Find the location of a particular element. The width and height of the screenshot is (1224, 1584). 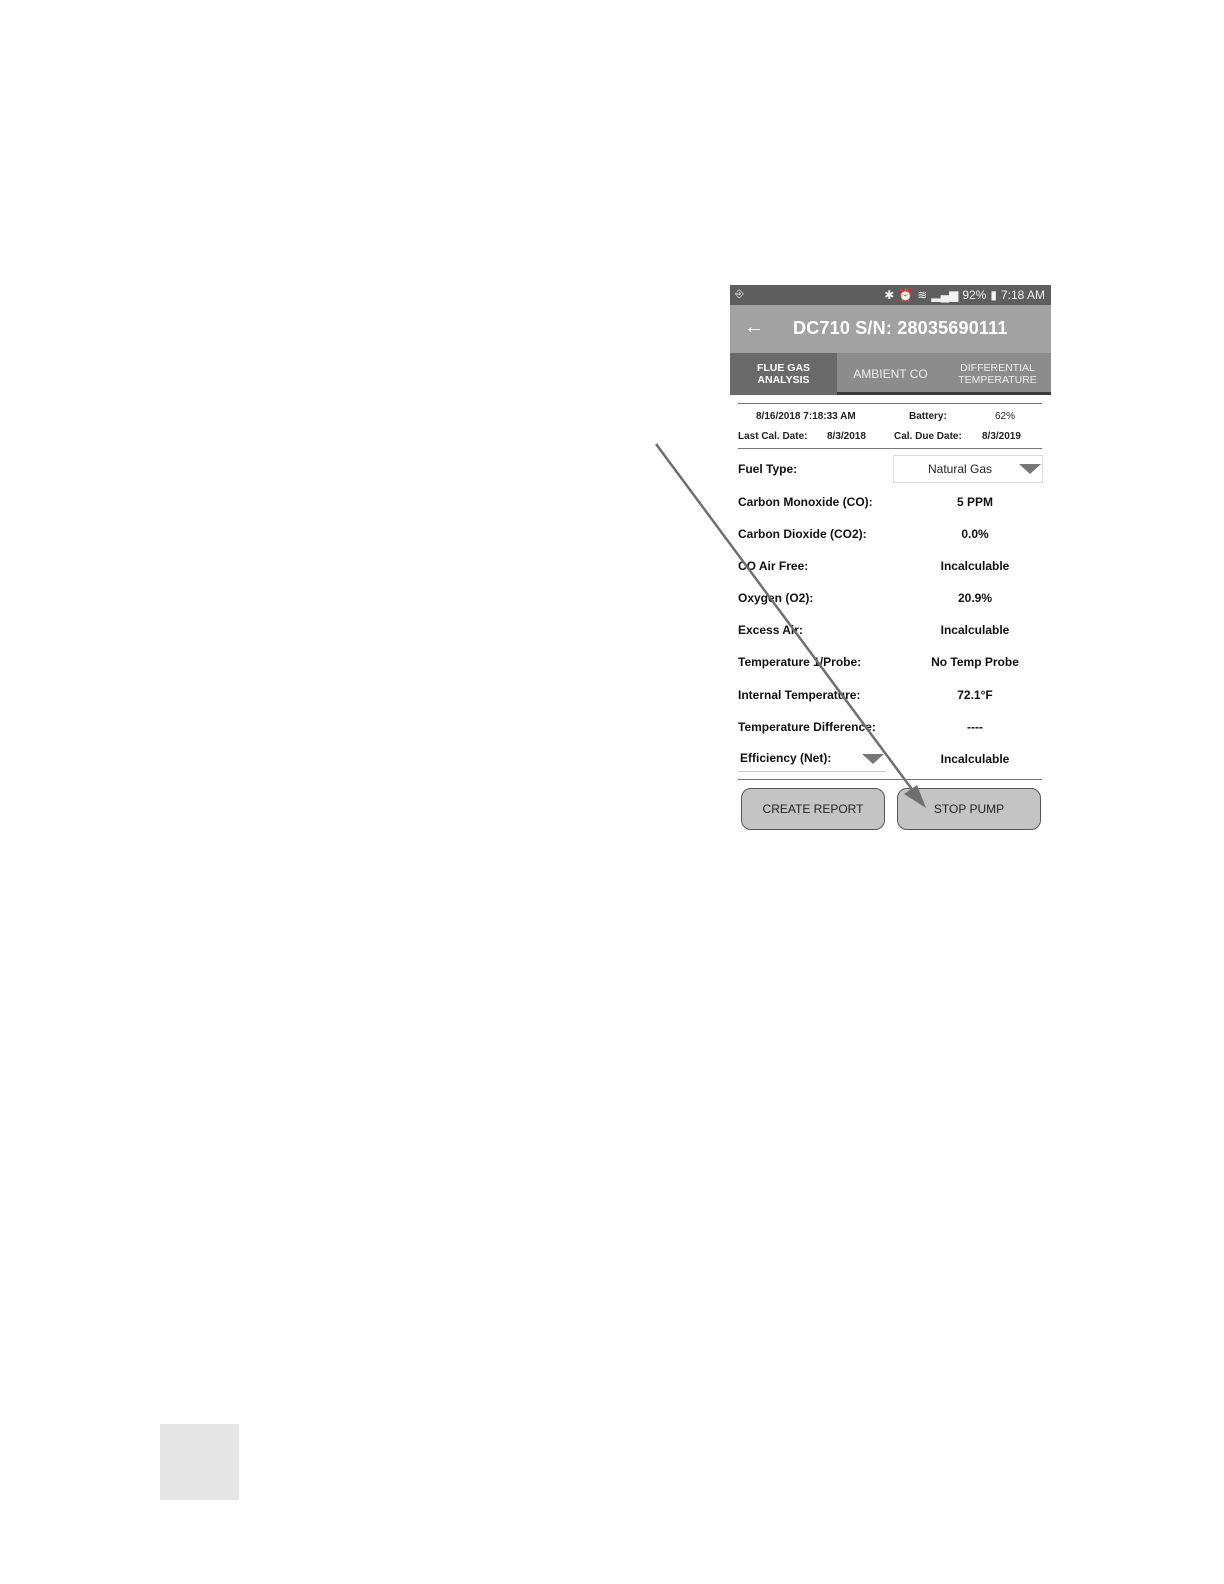

page-corner-block is located at coordinates (199, 1462).